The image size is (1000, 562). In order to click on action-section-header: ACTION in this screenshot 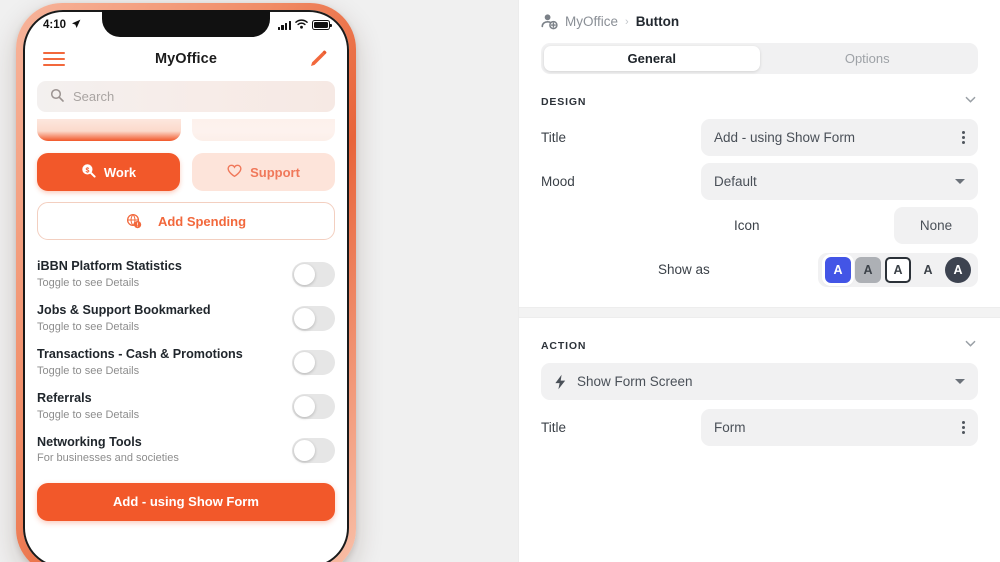, I will do `click(759, 346)`.